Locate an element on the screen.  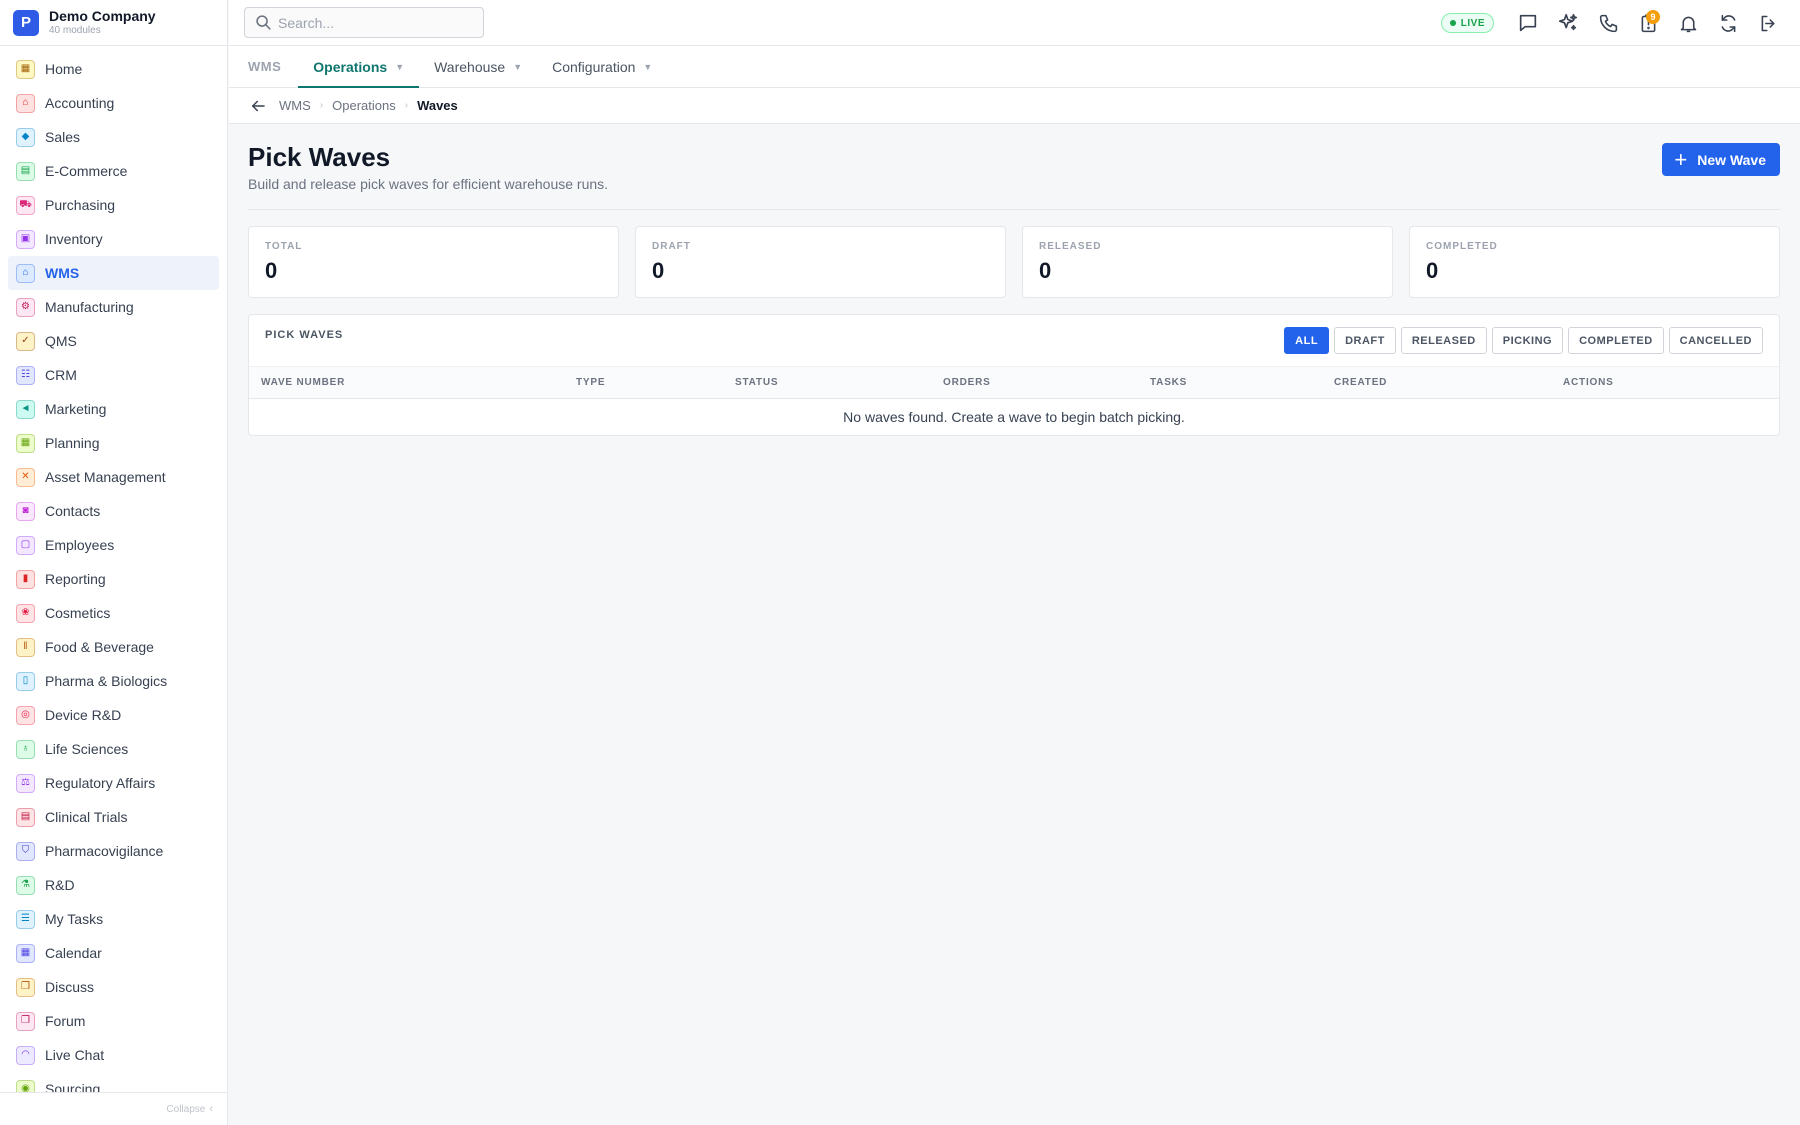
sidebar-item-cosmetics: ❀ Cosmetics is located at coordinates (113, 613).